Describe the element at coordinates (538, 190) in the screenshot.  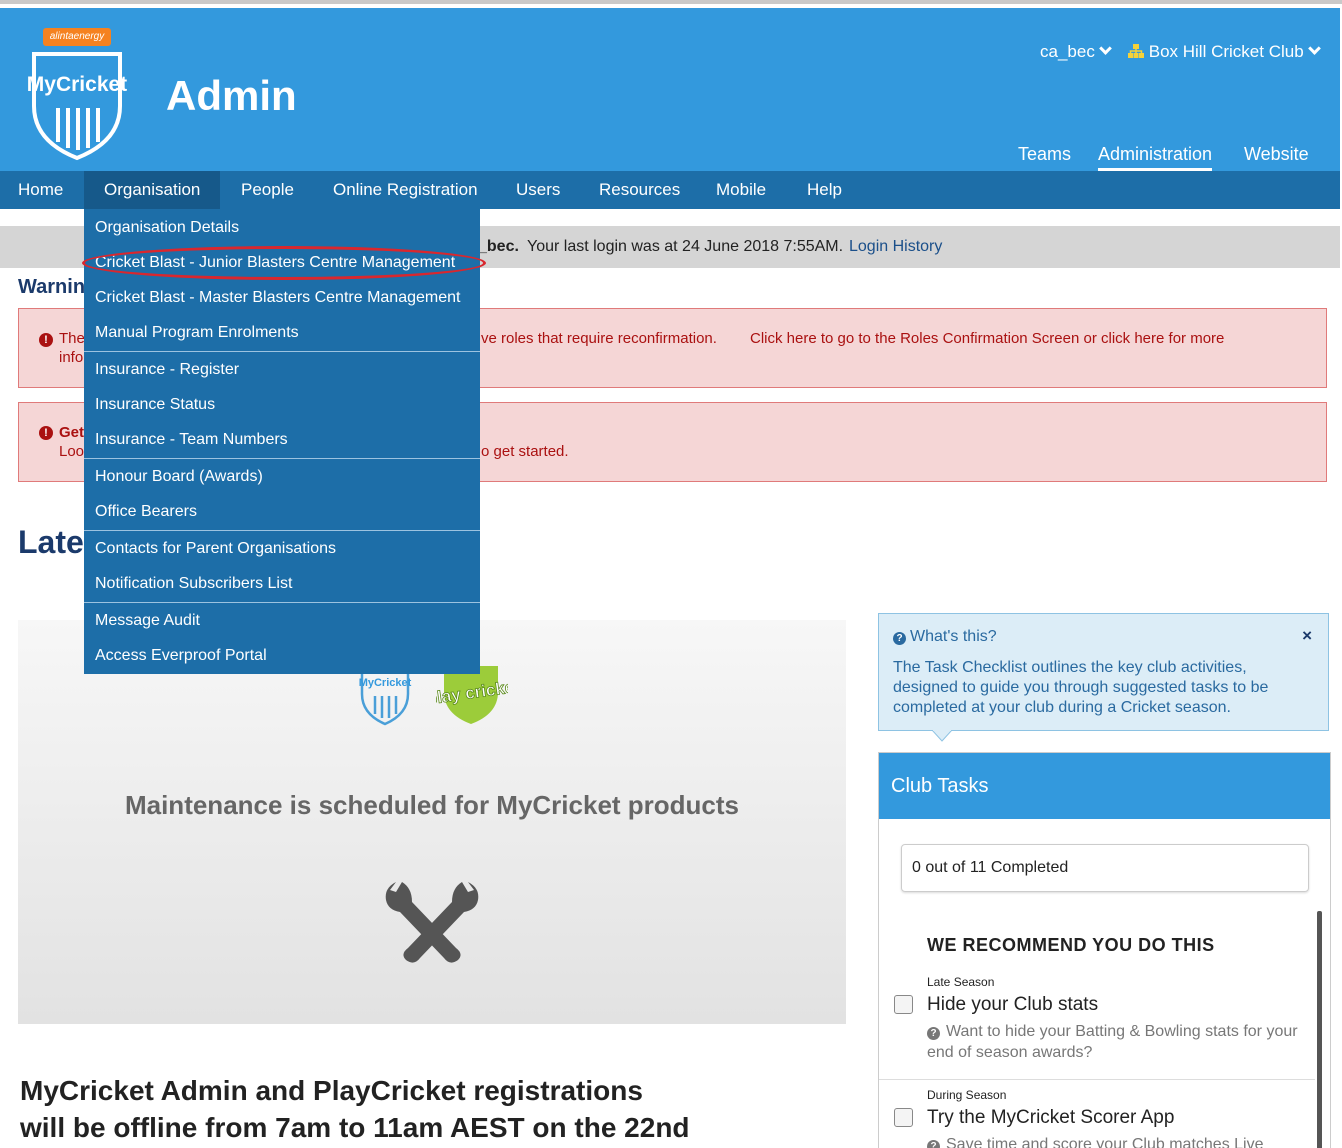
I see `nav-users: Users` at that location.